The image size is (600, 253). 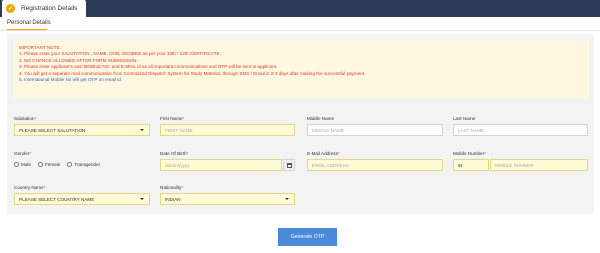 I want to click on nationality-select: INDIAN, so click(x=227, y=199).